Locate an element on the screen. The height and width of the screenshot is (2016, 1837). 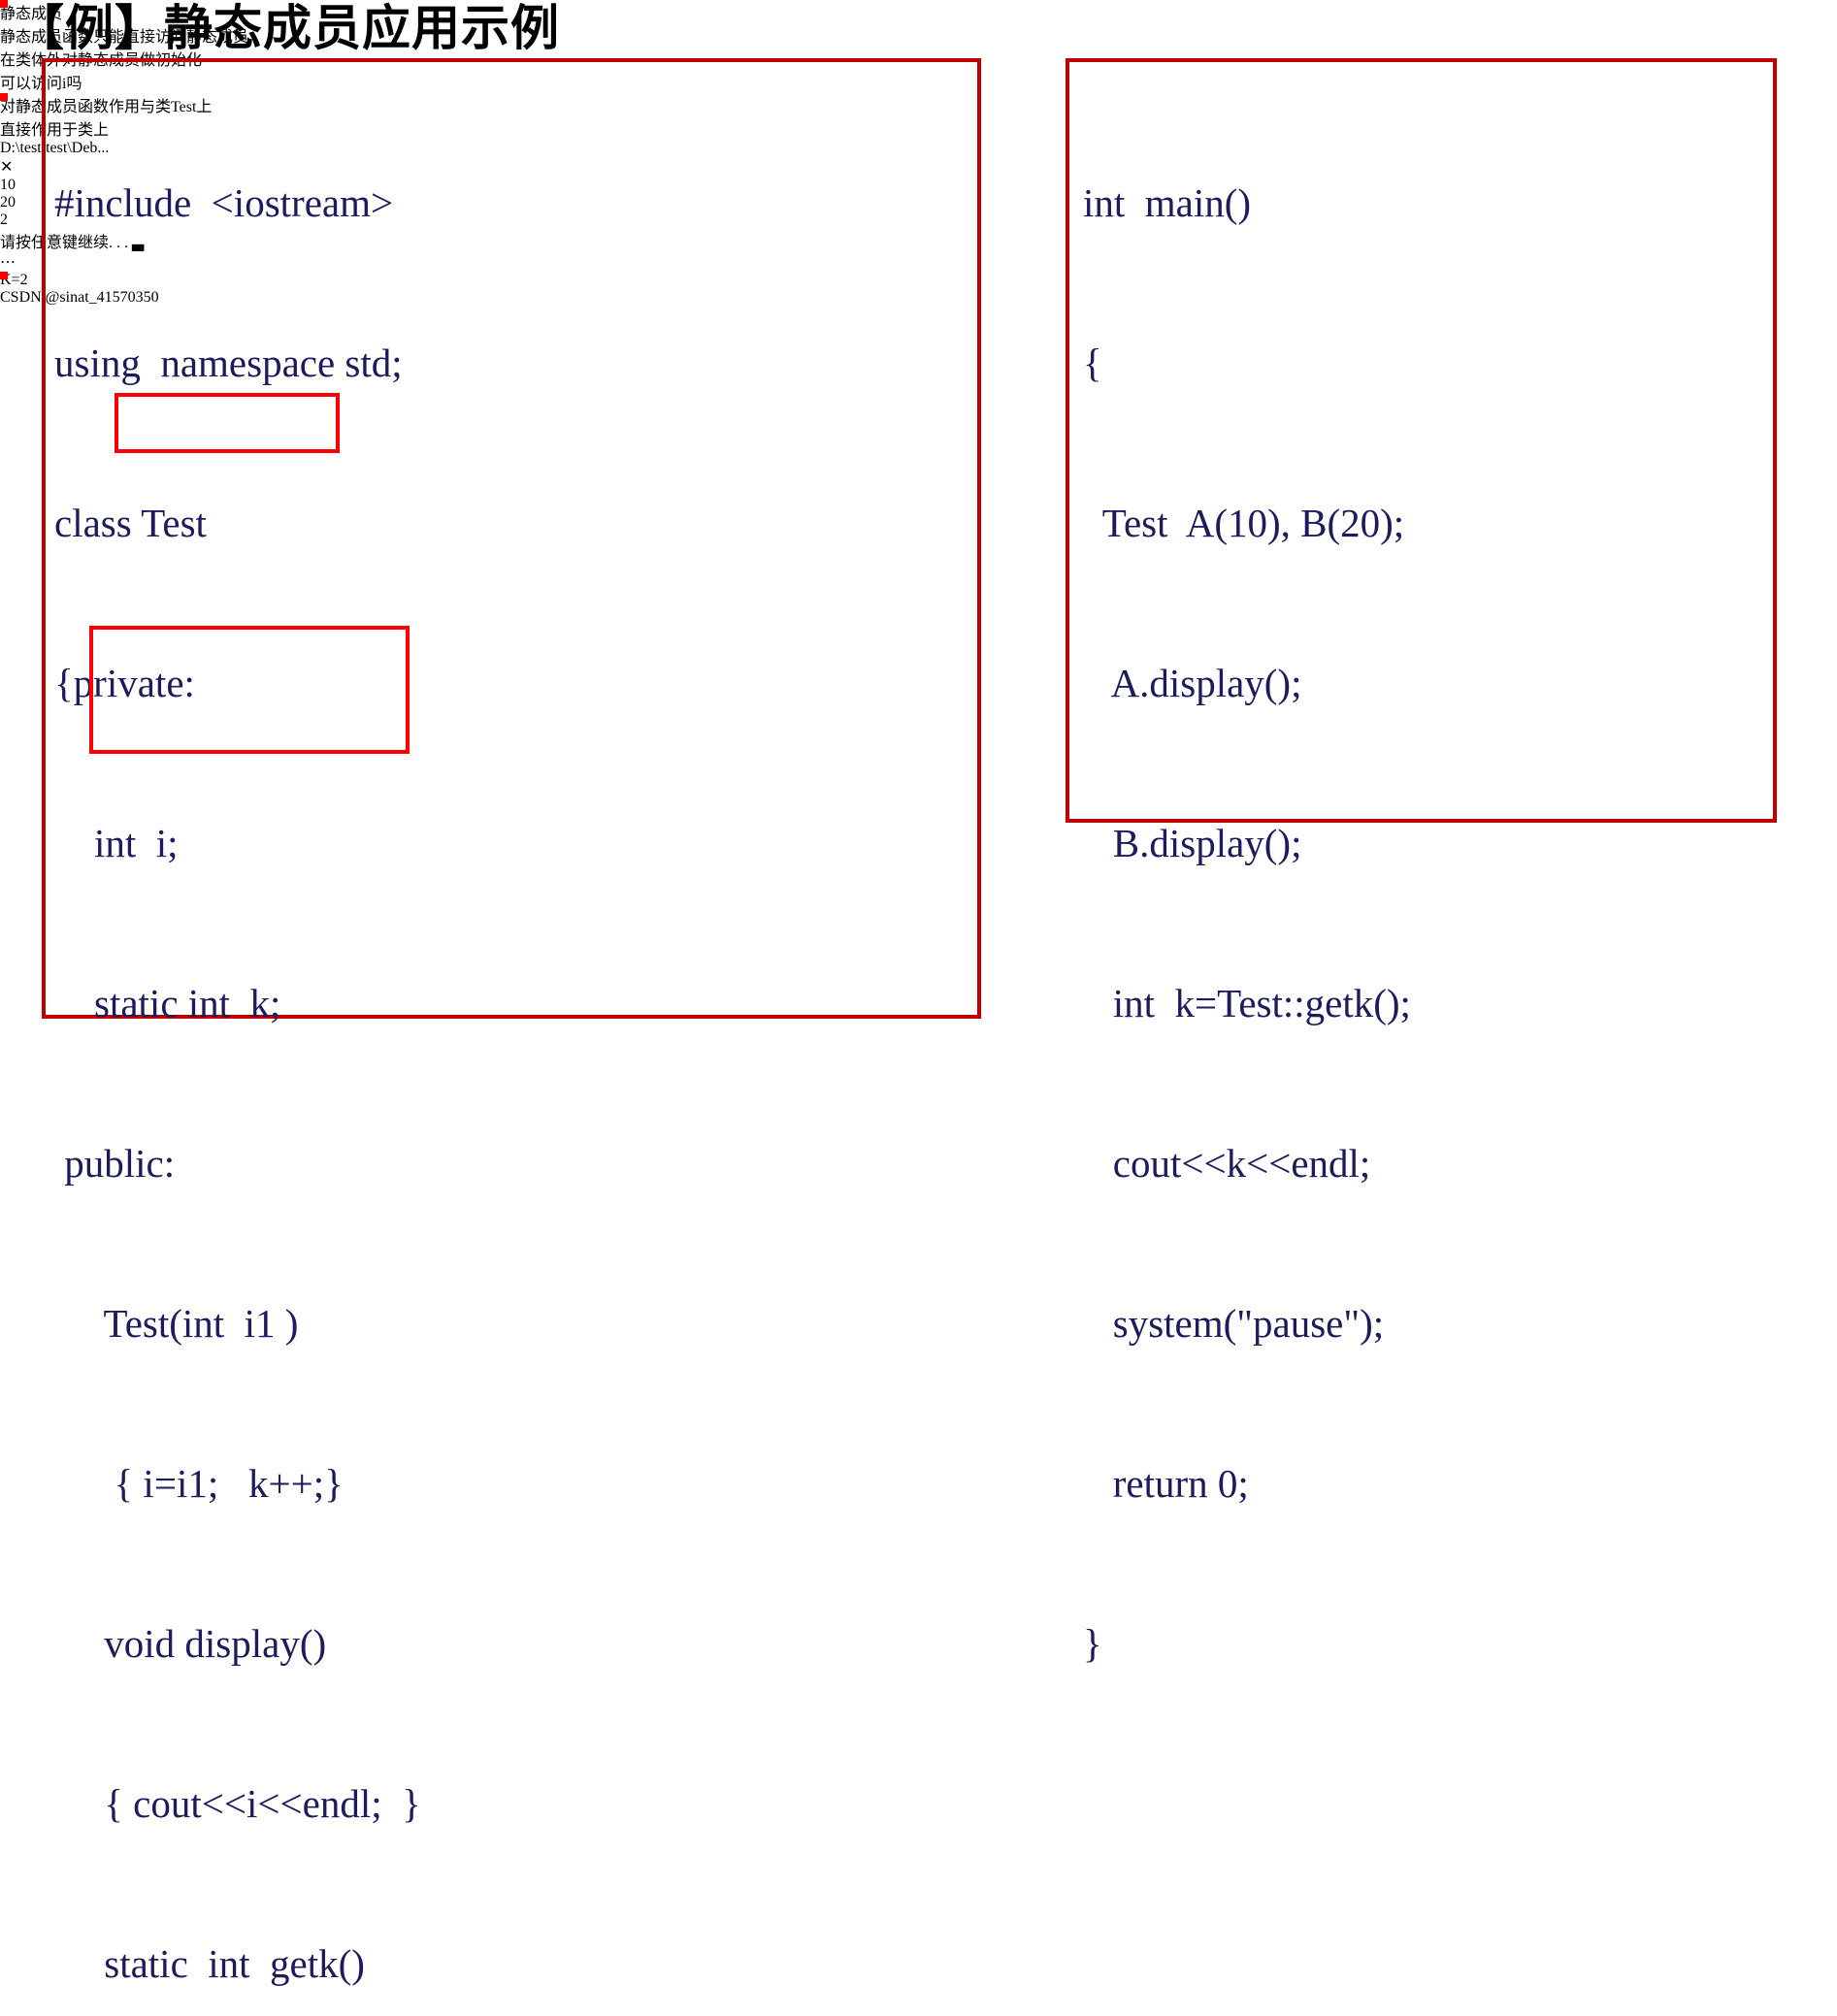
code-line: void display() is located at coordinates (190, 1643).